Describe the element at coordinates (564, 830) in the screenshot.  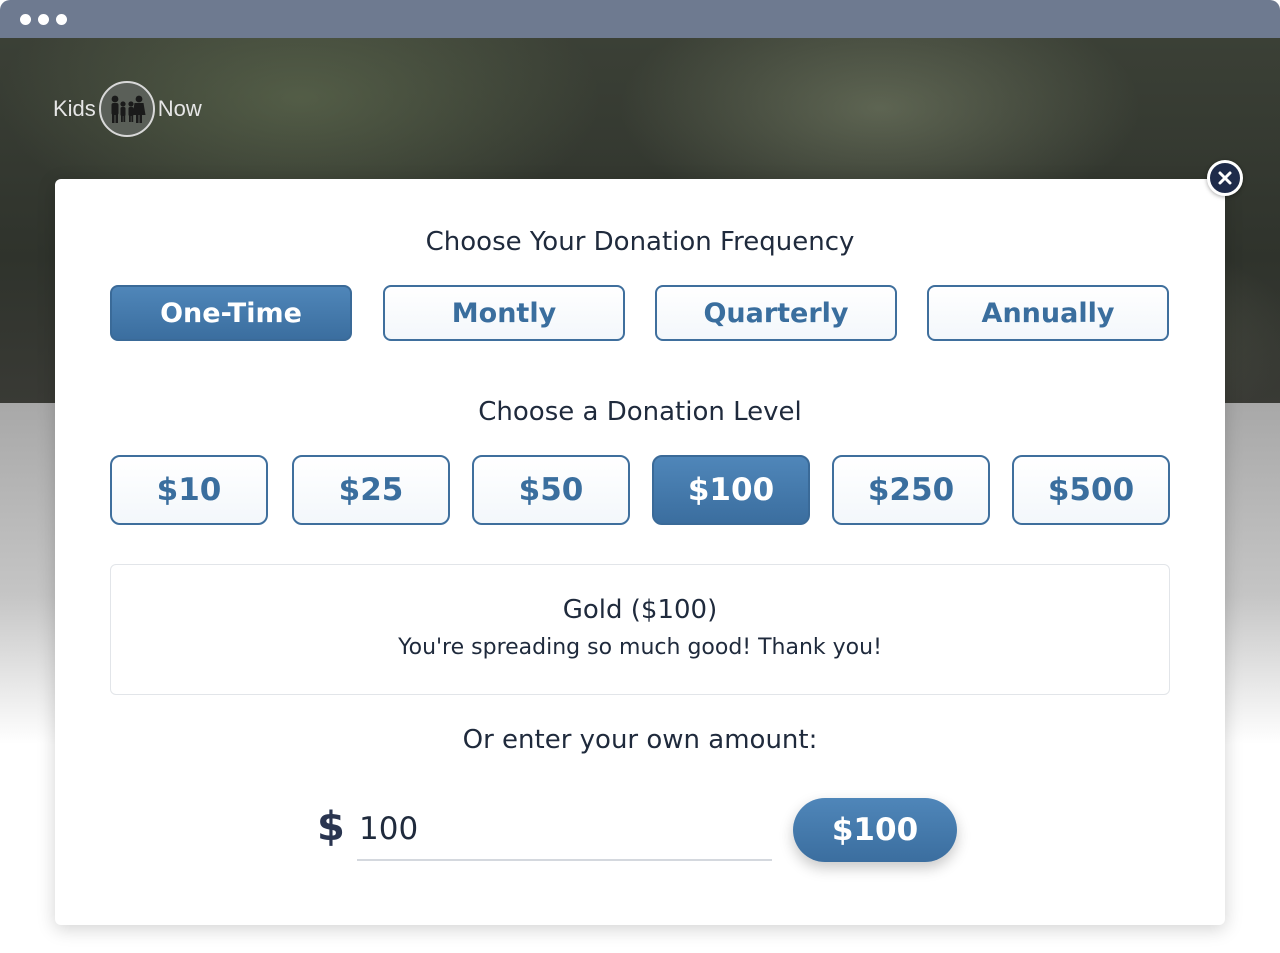
I see `custom-amount-input` at that location.